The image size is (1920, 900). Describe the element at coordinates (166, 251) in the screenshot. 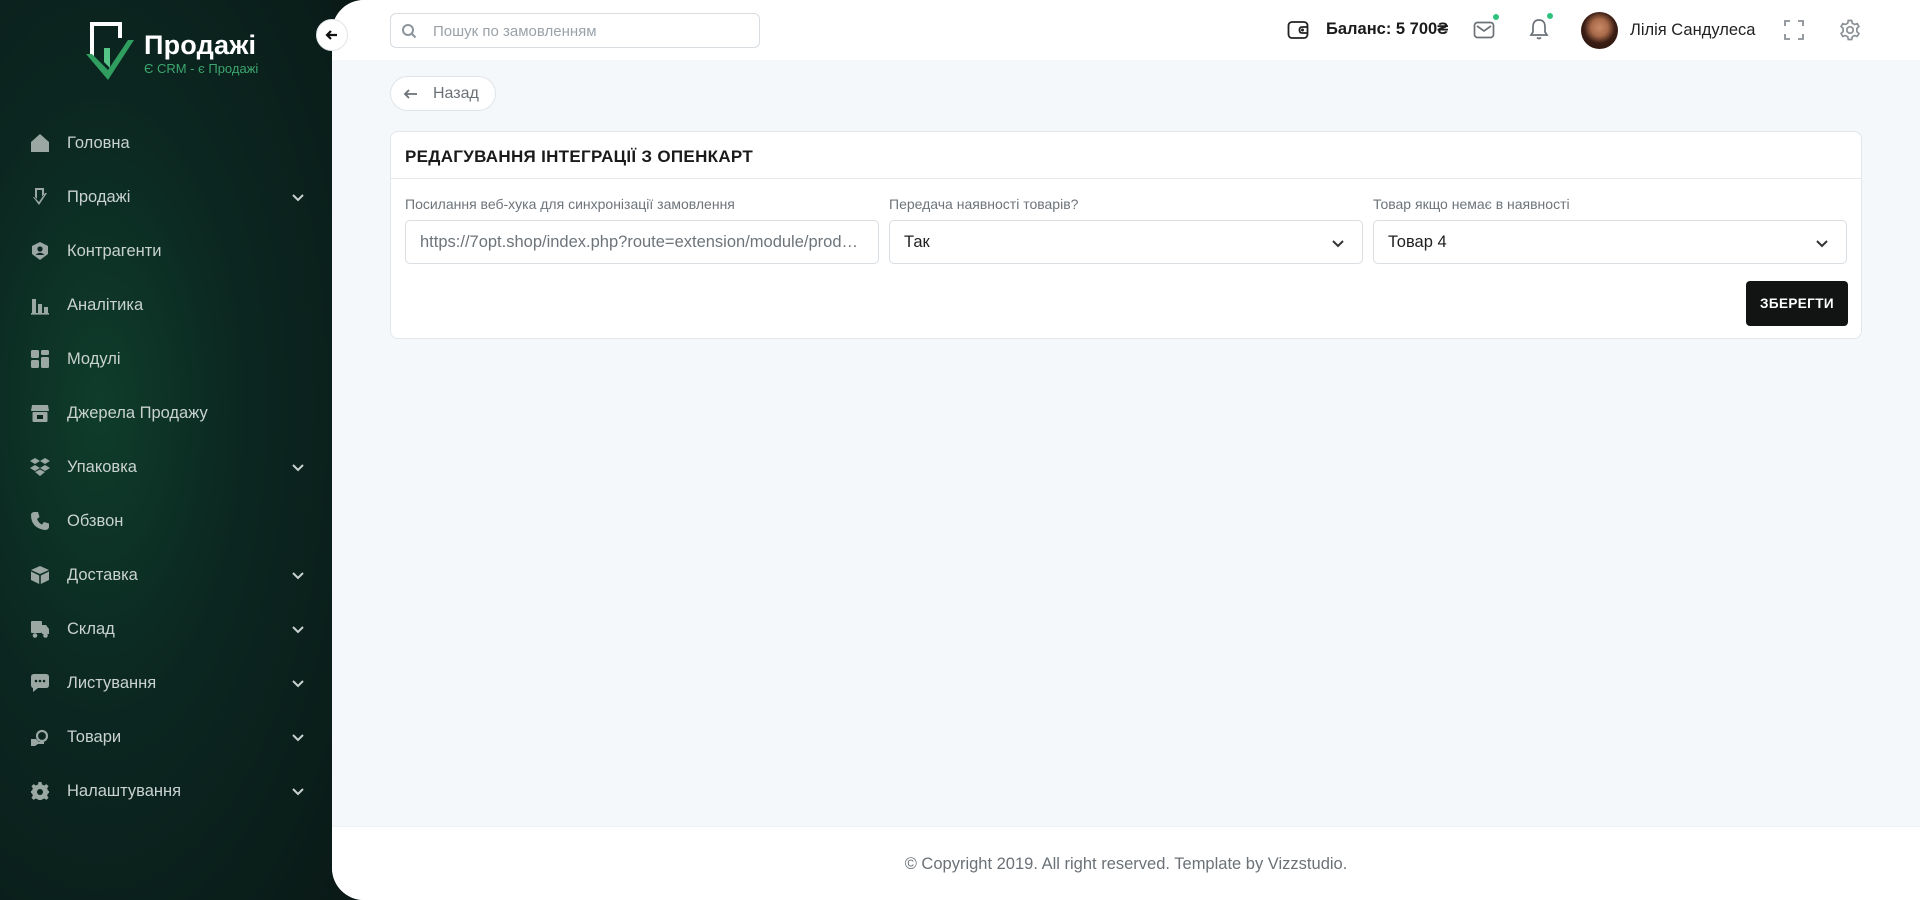

I see `sidebar-item-contractors: Контрагенти` at that location.